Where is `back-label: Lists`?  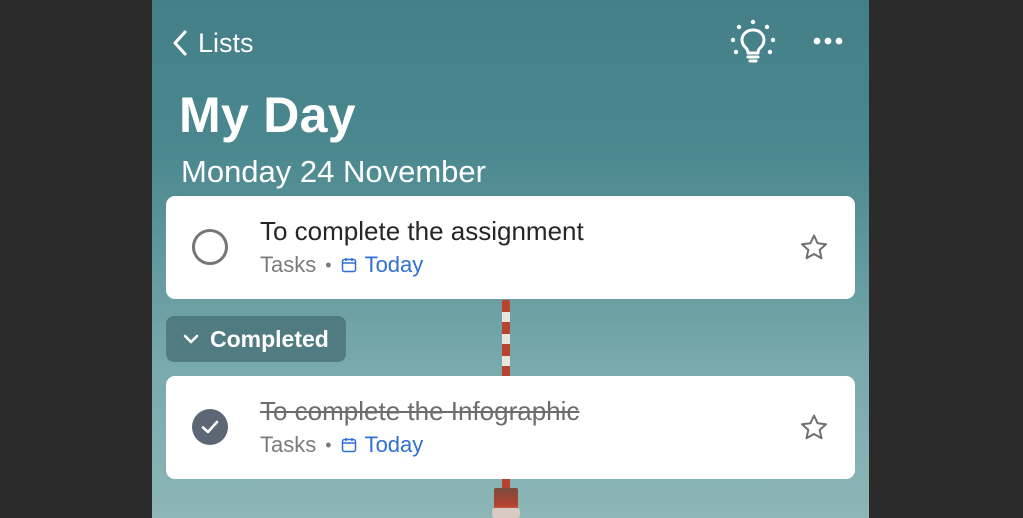
back-label: Lists is located at coordinates (226, 42).